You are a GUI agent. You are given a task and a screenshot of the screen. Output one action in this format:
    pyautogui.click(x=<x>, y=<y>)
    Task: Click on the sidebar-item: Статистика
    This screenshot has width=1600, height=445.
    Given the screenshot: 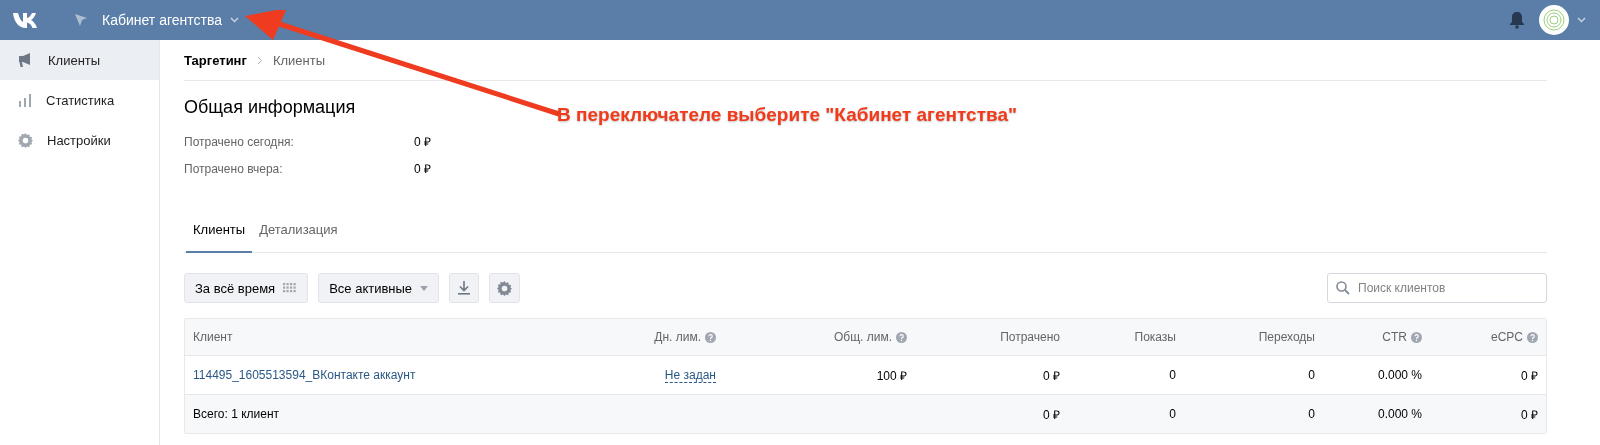 What is the action you would take?
    pyautogui.click(x=79, y=100)
    